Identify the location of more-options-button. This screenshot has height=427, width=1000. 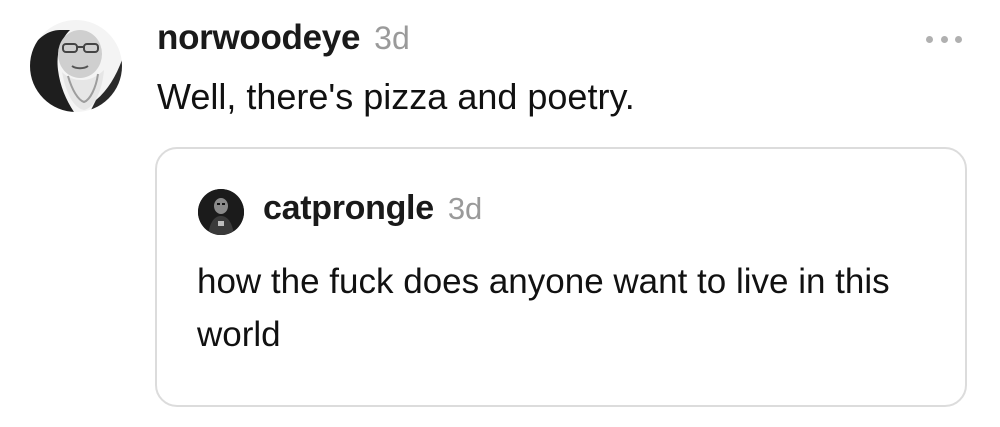
(944, 39).